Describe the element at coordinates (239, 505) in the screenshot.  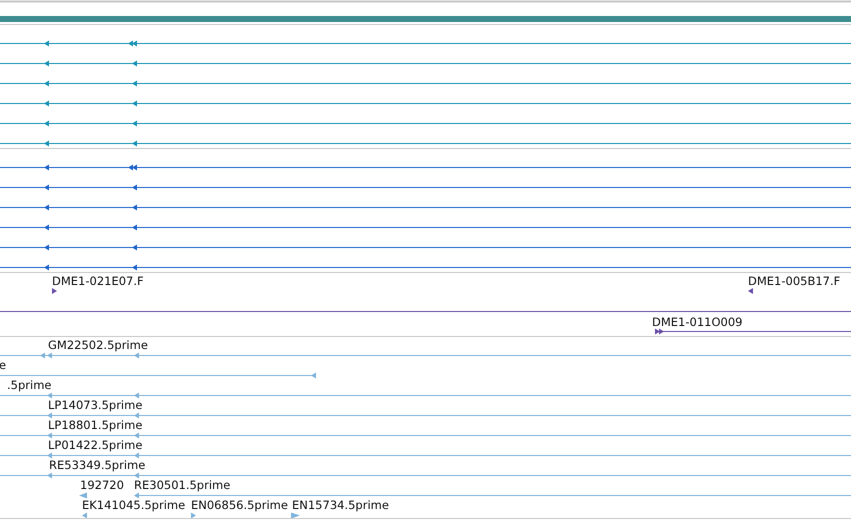
I see `feature-label: EN06856.5prime` at that location.